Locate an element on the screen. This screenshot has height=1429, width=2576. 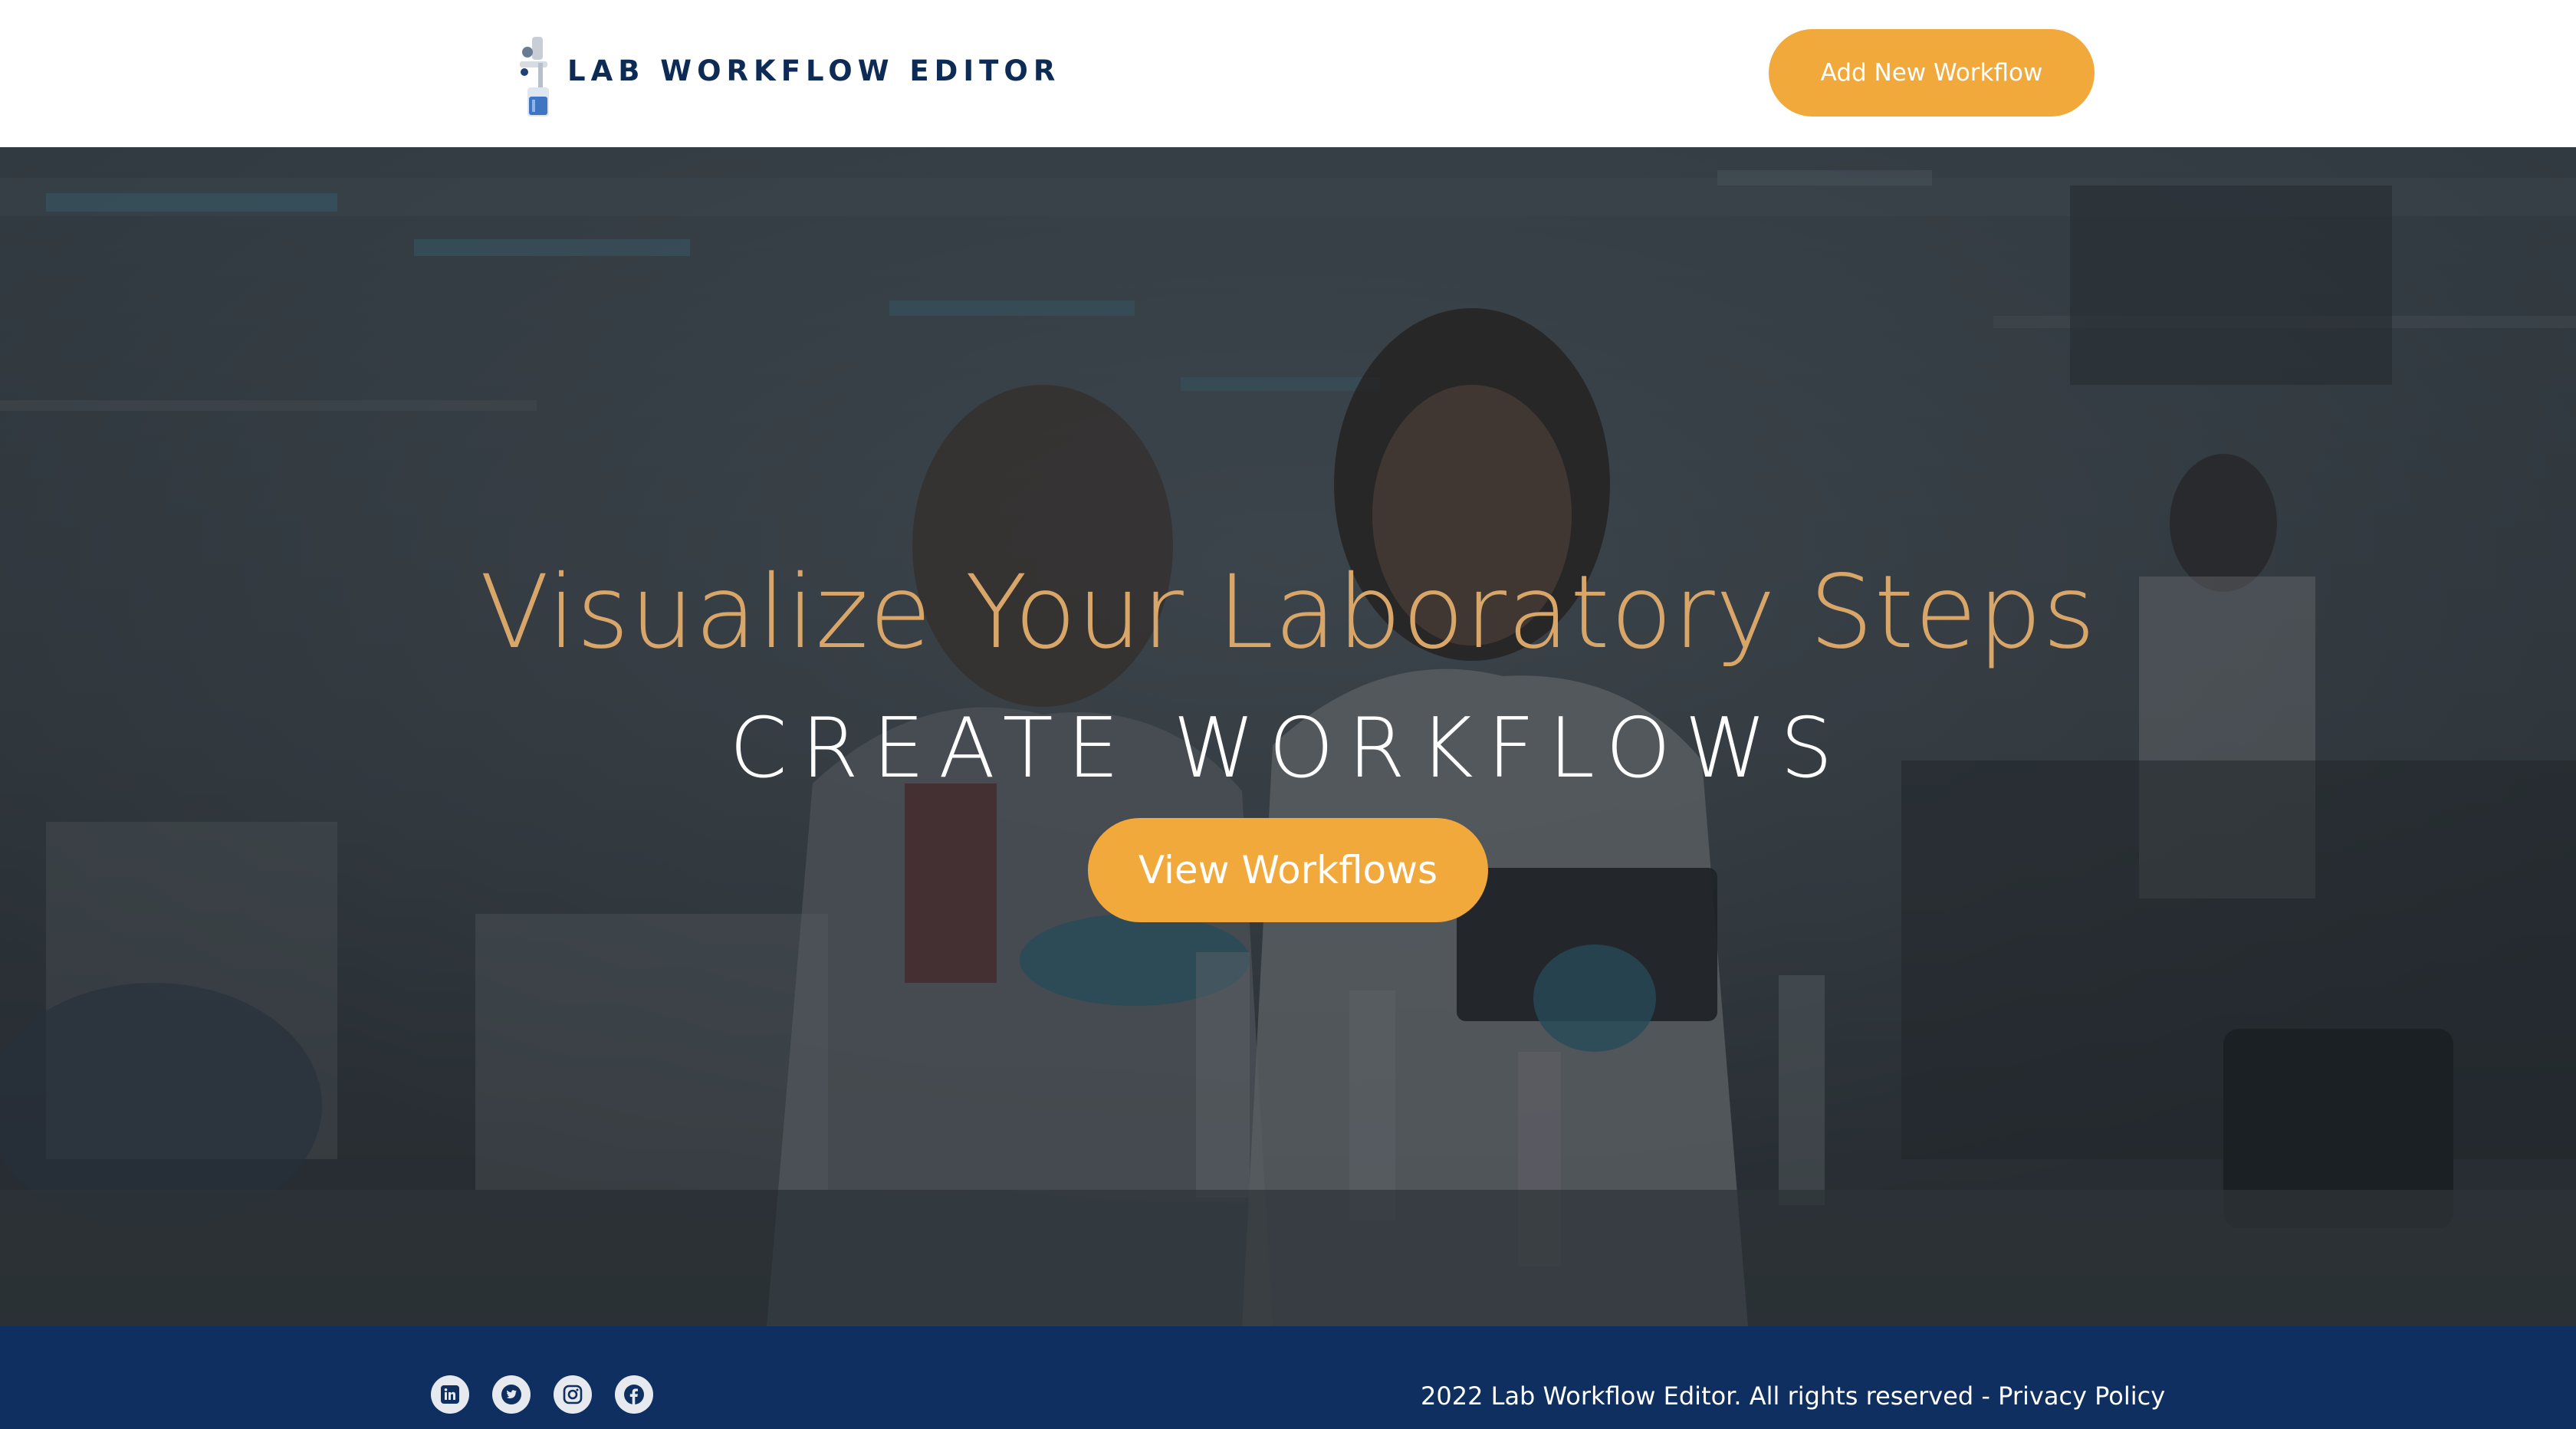
social-links is located at coordinates (554, 1394).